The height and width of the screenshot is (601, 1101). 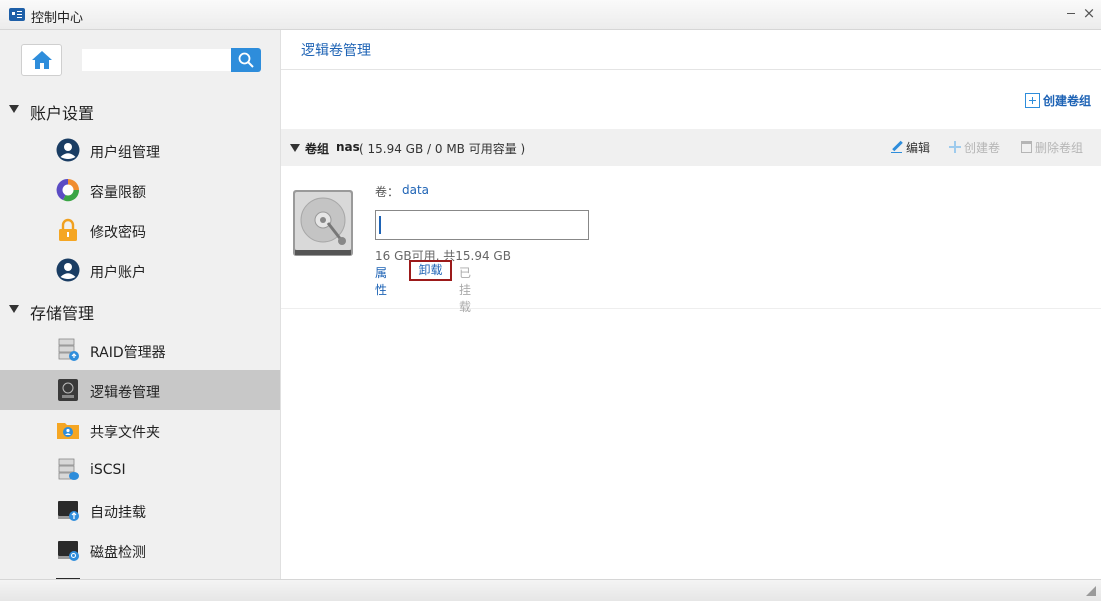 I want to click on sidebar-item-label: RAID管理器, so click(x=128, y=353).